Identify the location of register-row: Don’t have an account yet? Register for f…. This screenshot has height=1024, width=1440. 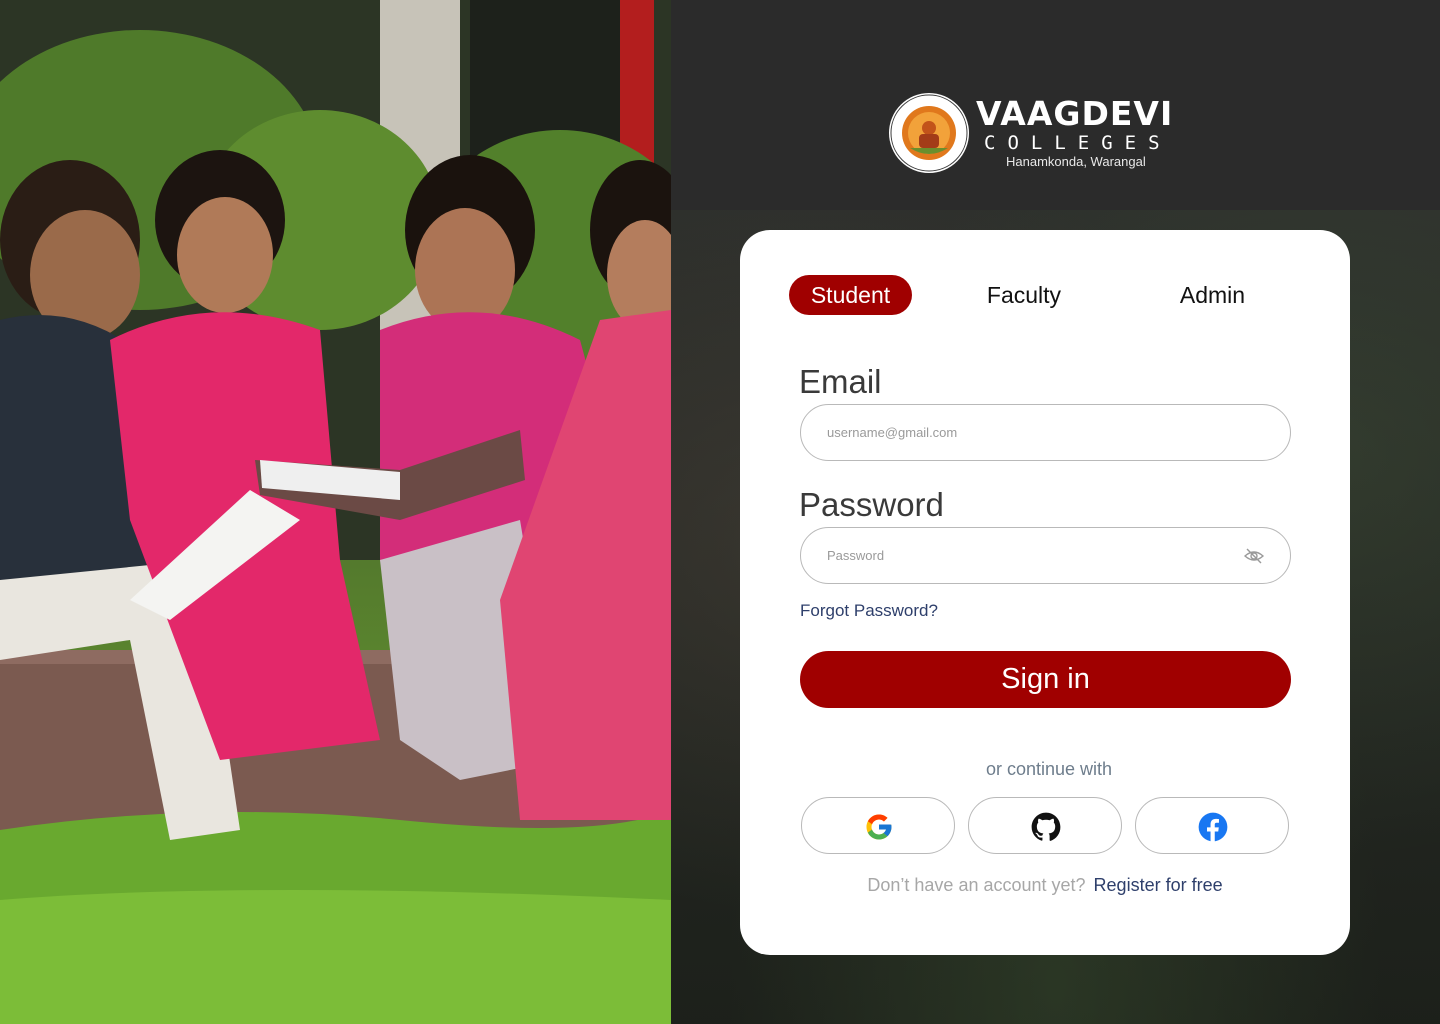
(1045, 885).